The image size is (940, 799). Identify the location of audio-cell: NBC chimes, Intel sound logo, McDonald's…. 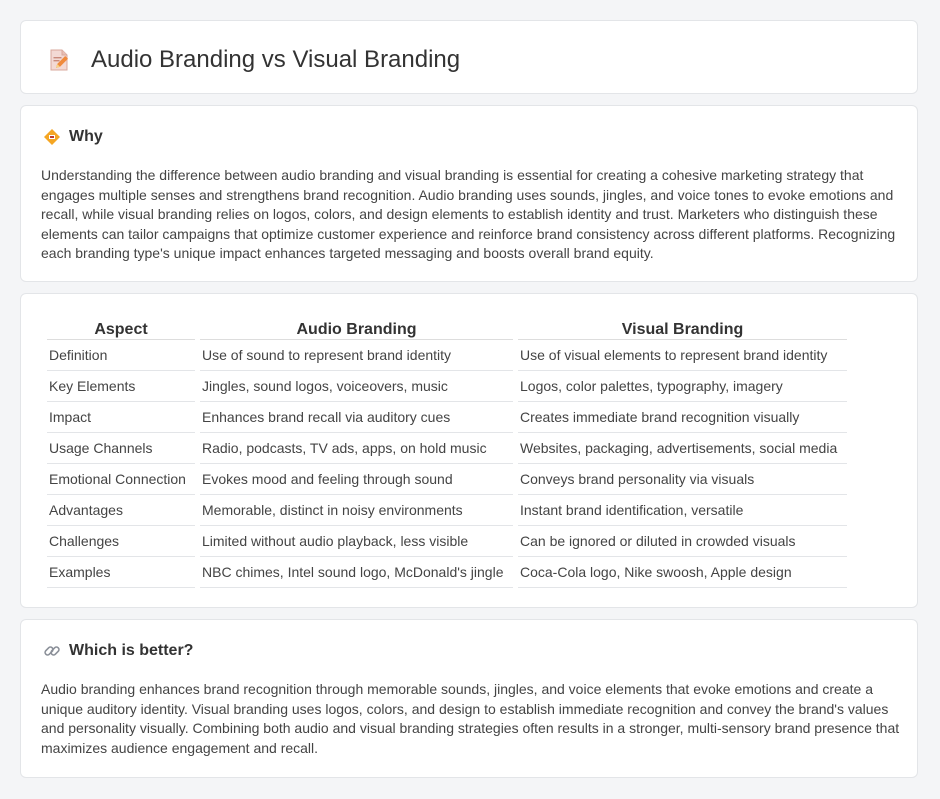
(356, 572).